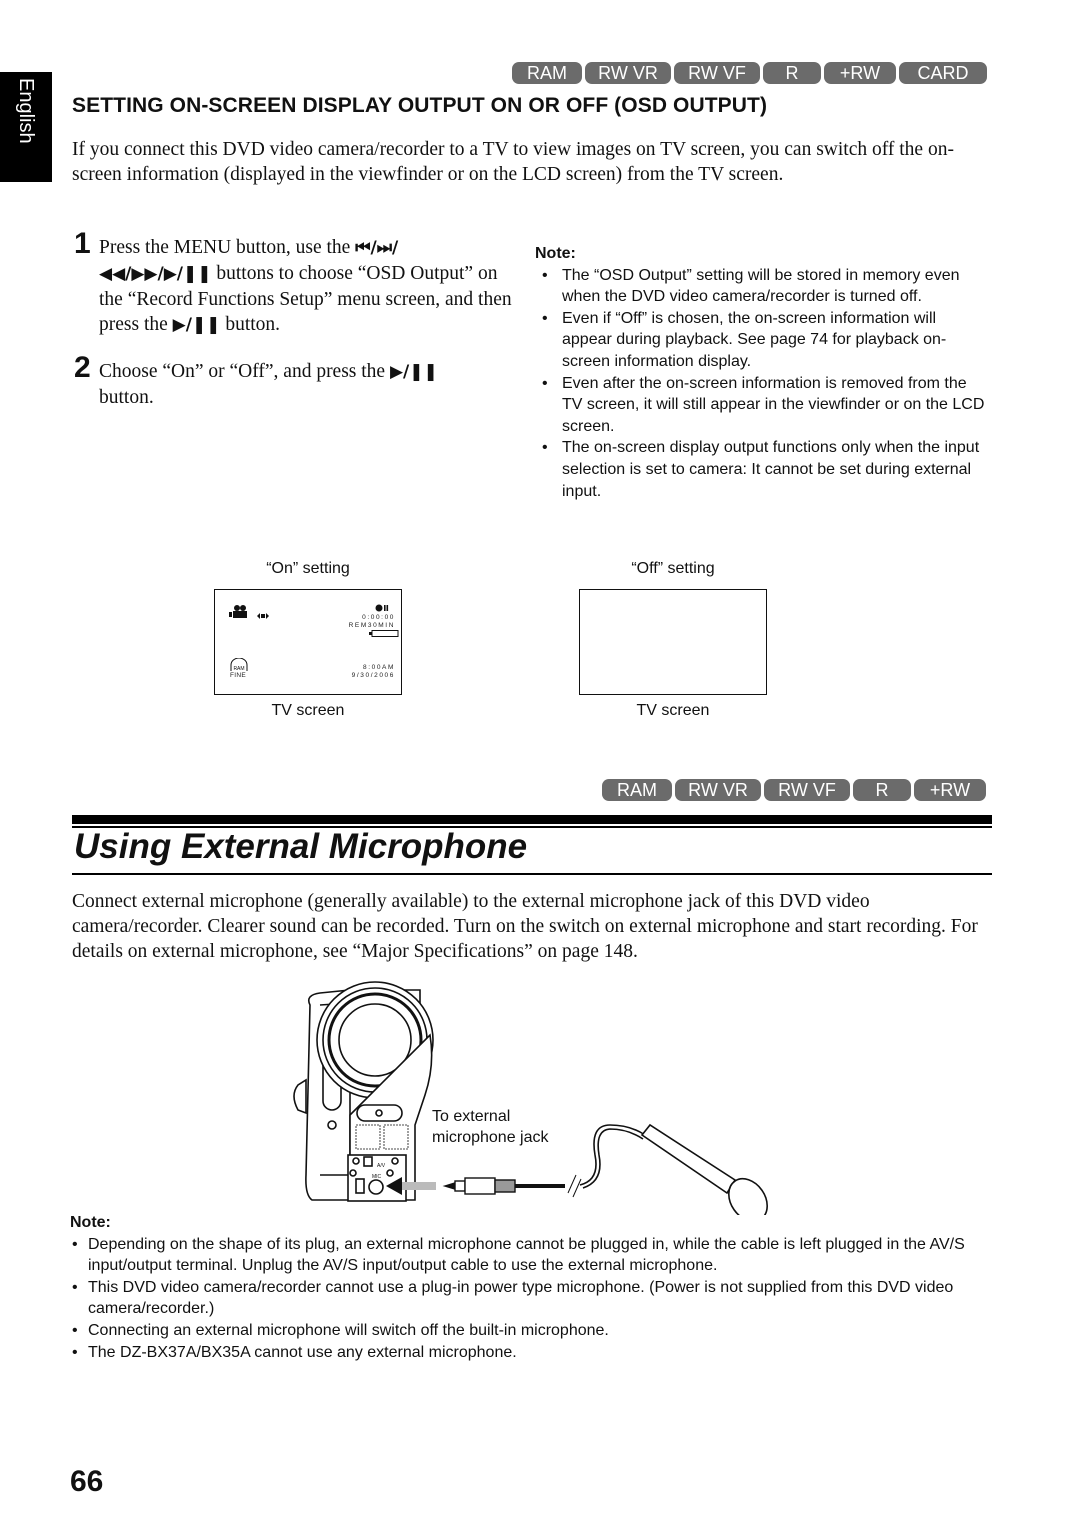 The height and width of the screenshot is (1529, 1080). Describe the element at coordinates (384, 633) in the screenshot. I see `battery-icon` at that location.